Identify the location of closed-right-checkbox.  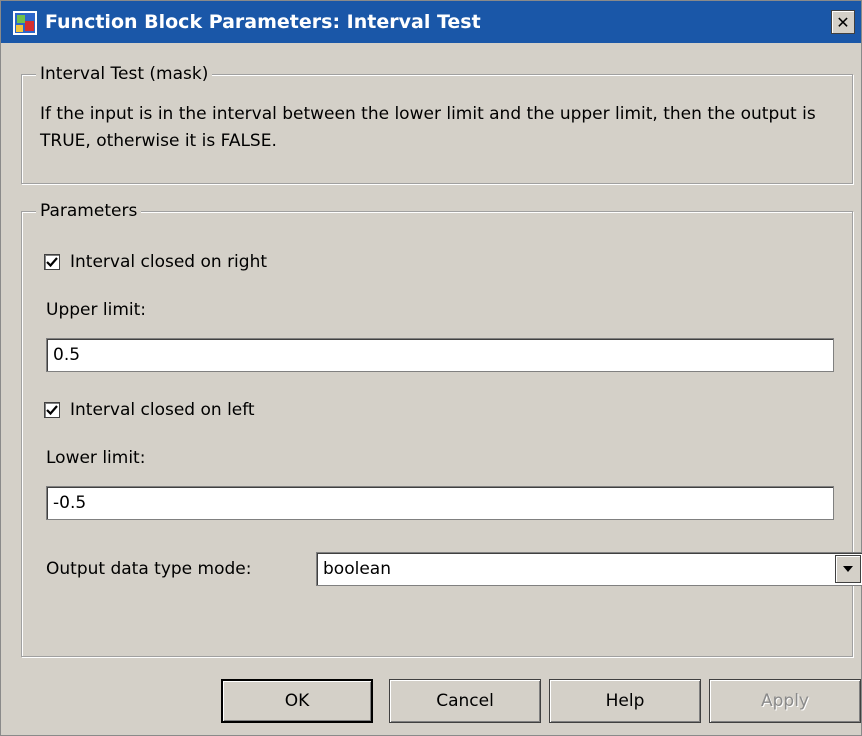
(52, 262).